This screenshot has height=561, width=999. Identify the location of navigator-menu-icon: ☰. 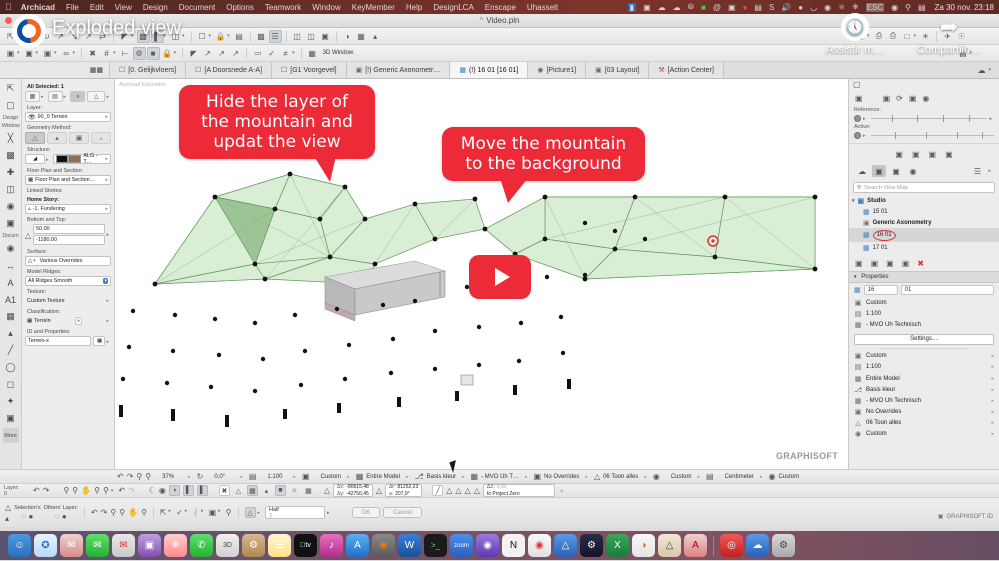
(977, 171).